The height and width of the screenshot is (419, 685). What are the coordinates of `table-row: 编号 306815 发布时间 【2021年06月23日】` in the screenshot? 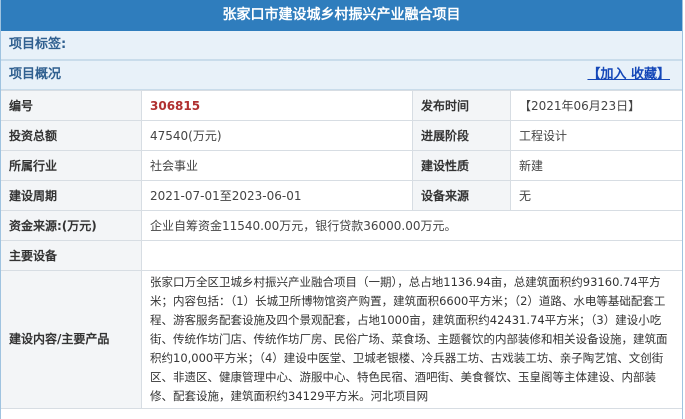 It's located at (341, 105).